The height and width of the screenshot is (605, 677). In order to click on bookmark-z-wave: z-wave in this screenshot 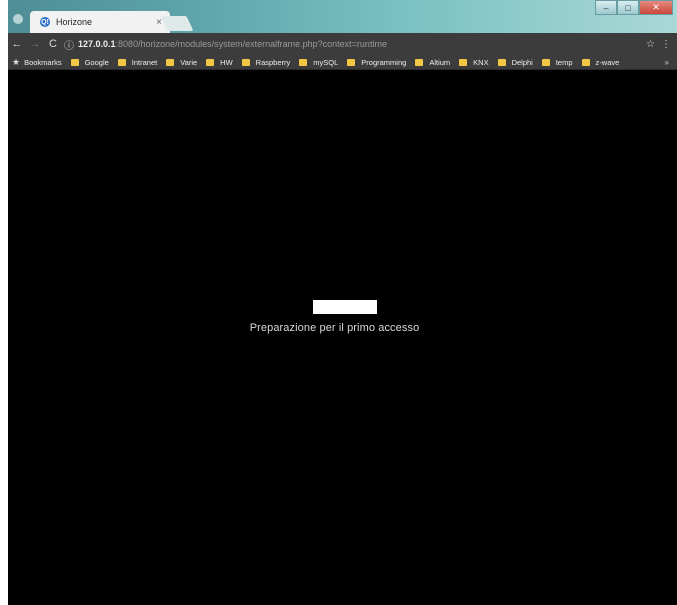, I will do `click(600, 62)`.